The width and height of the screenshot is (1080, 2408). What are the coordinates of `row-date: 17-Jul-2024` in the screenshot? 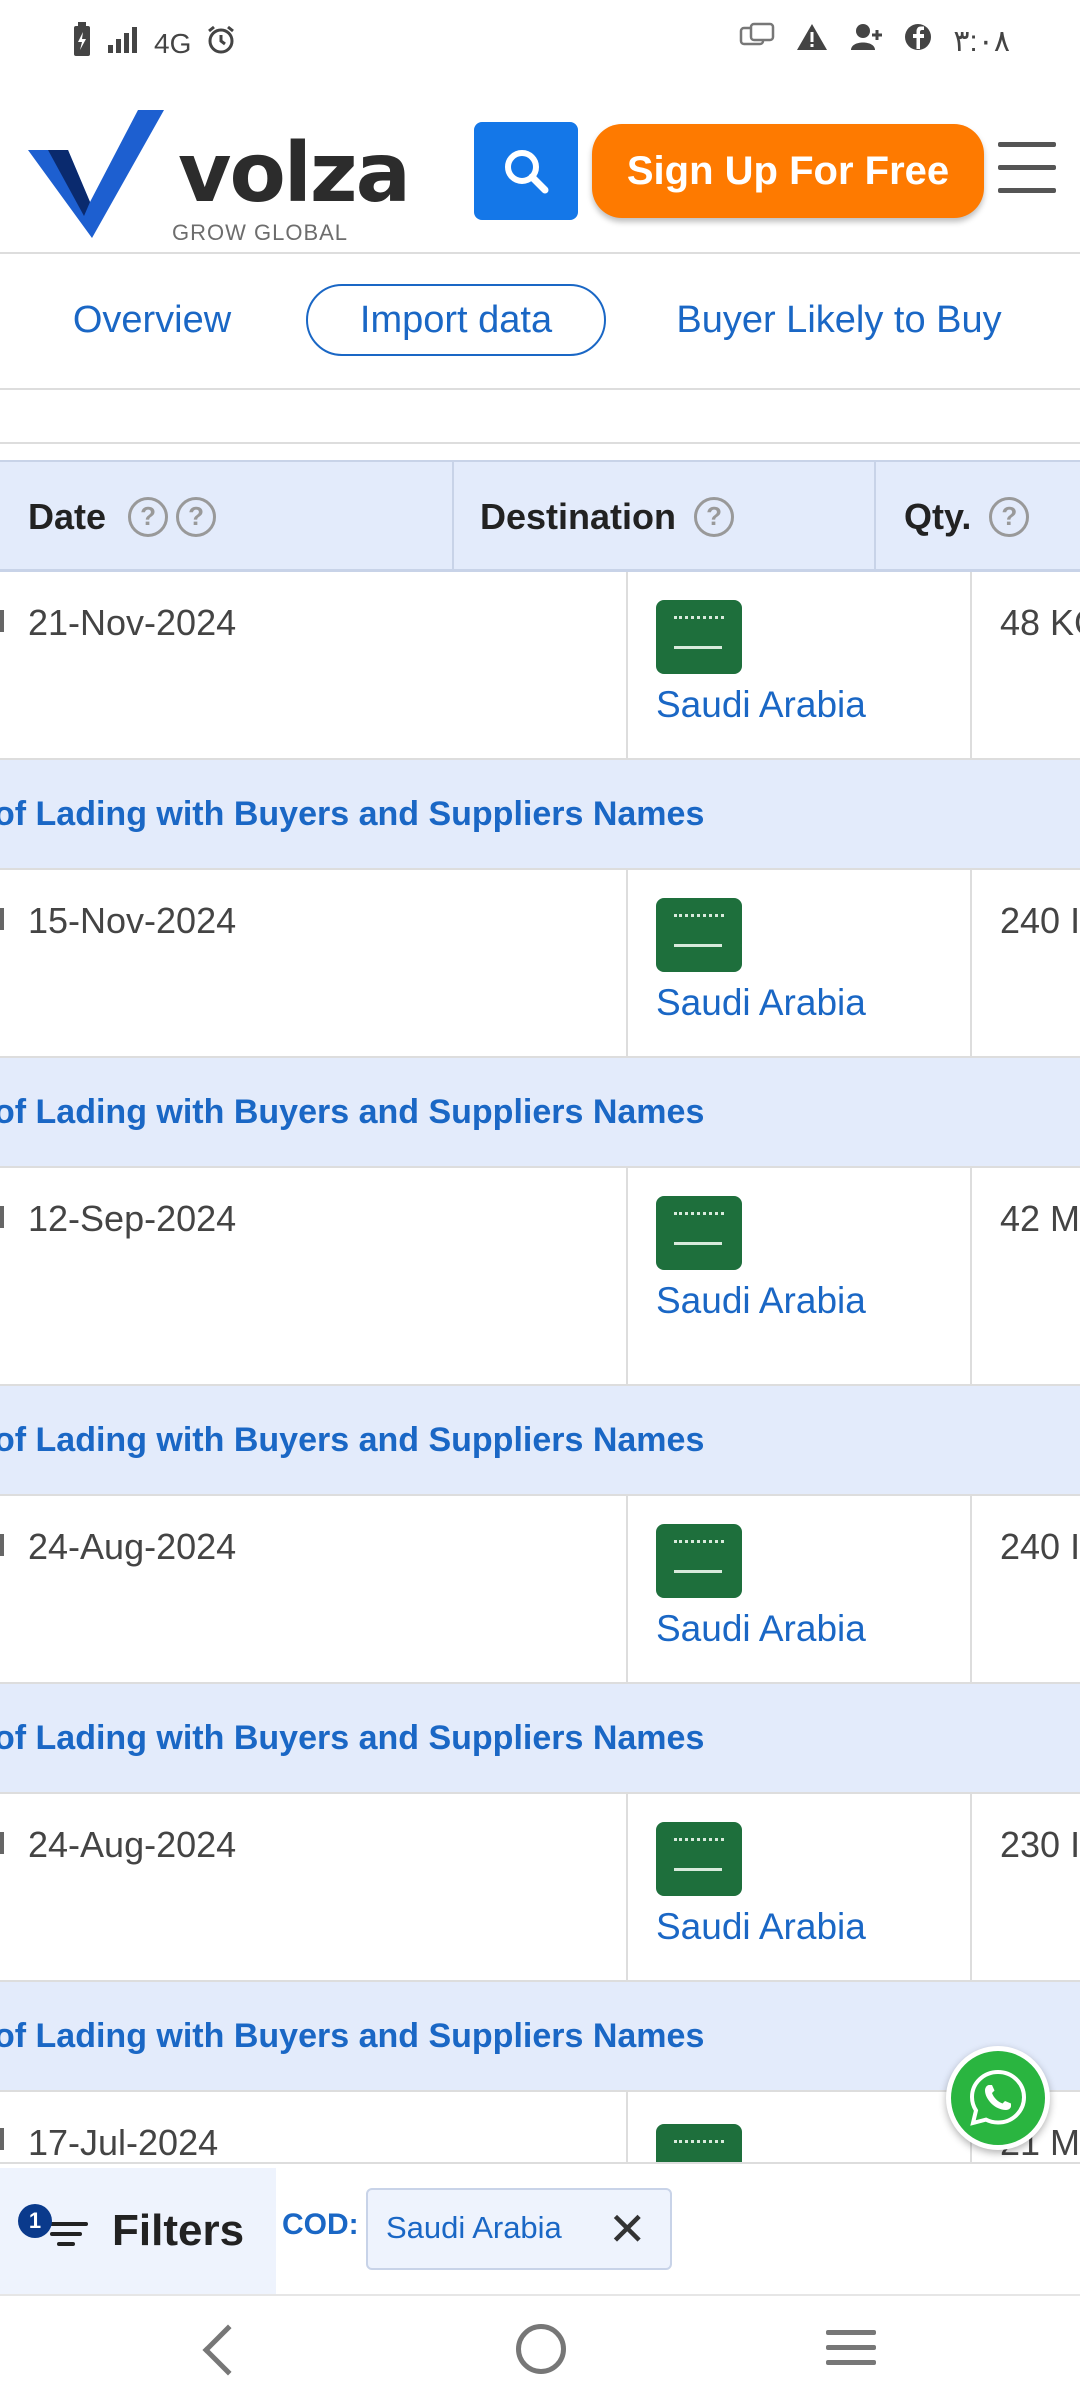 It's located at (123, 2142).